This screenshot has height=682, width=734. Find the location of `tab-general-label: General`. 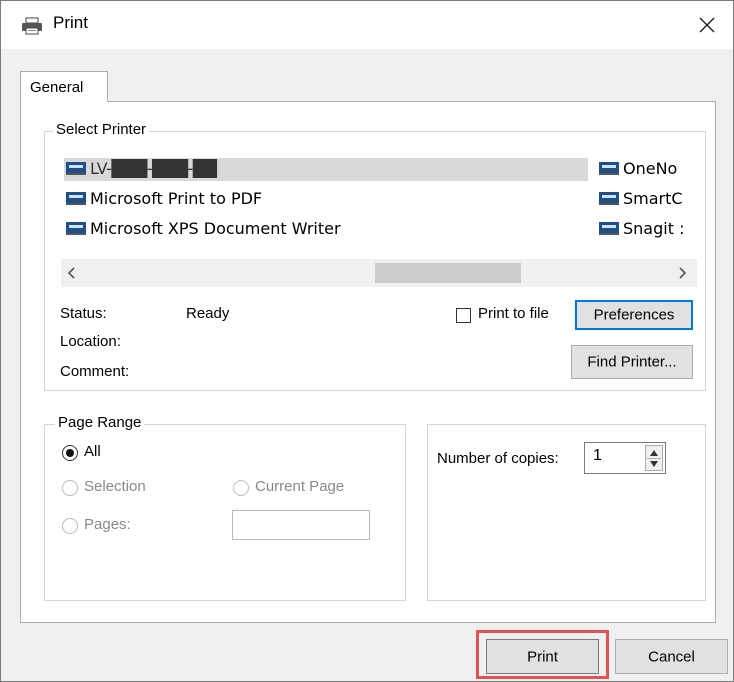

tab-general-label: General is located at coordinates (57, 87).